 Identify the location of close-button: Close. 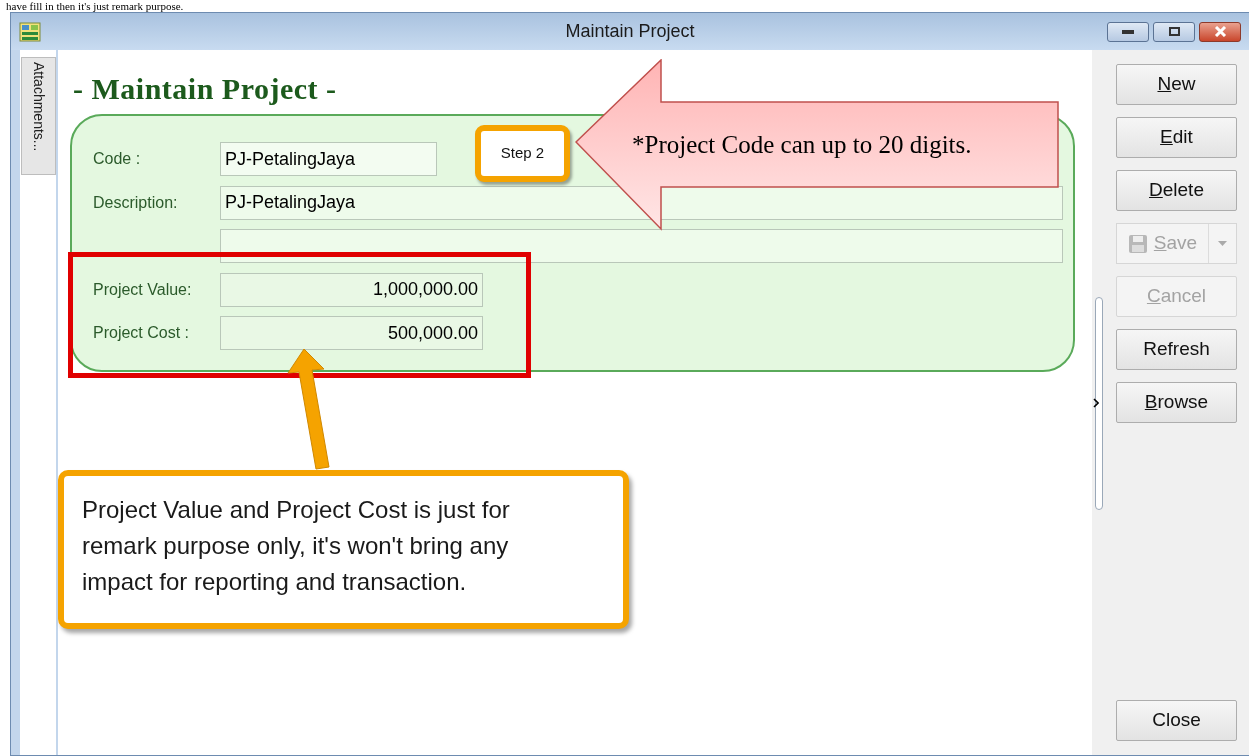
(1176, 720).